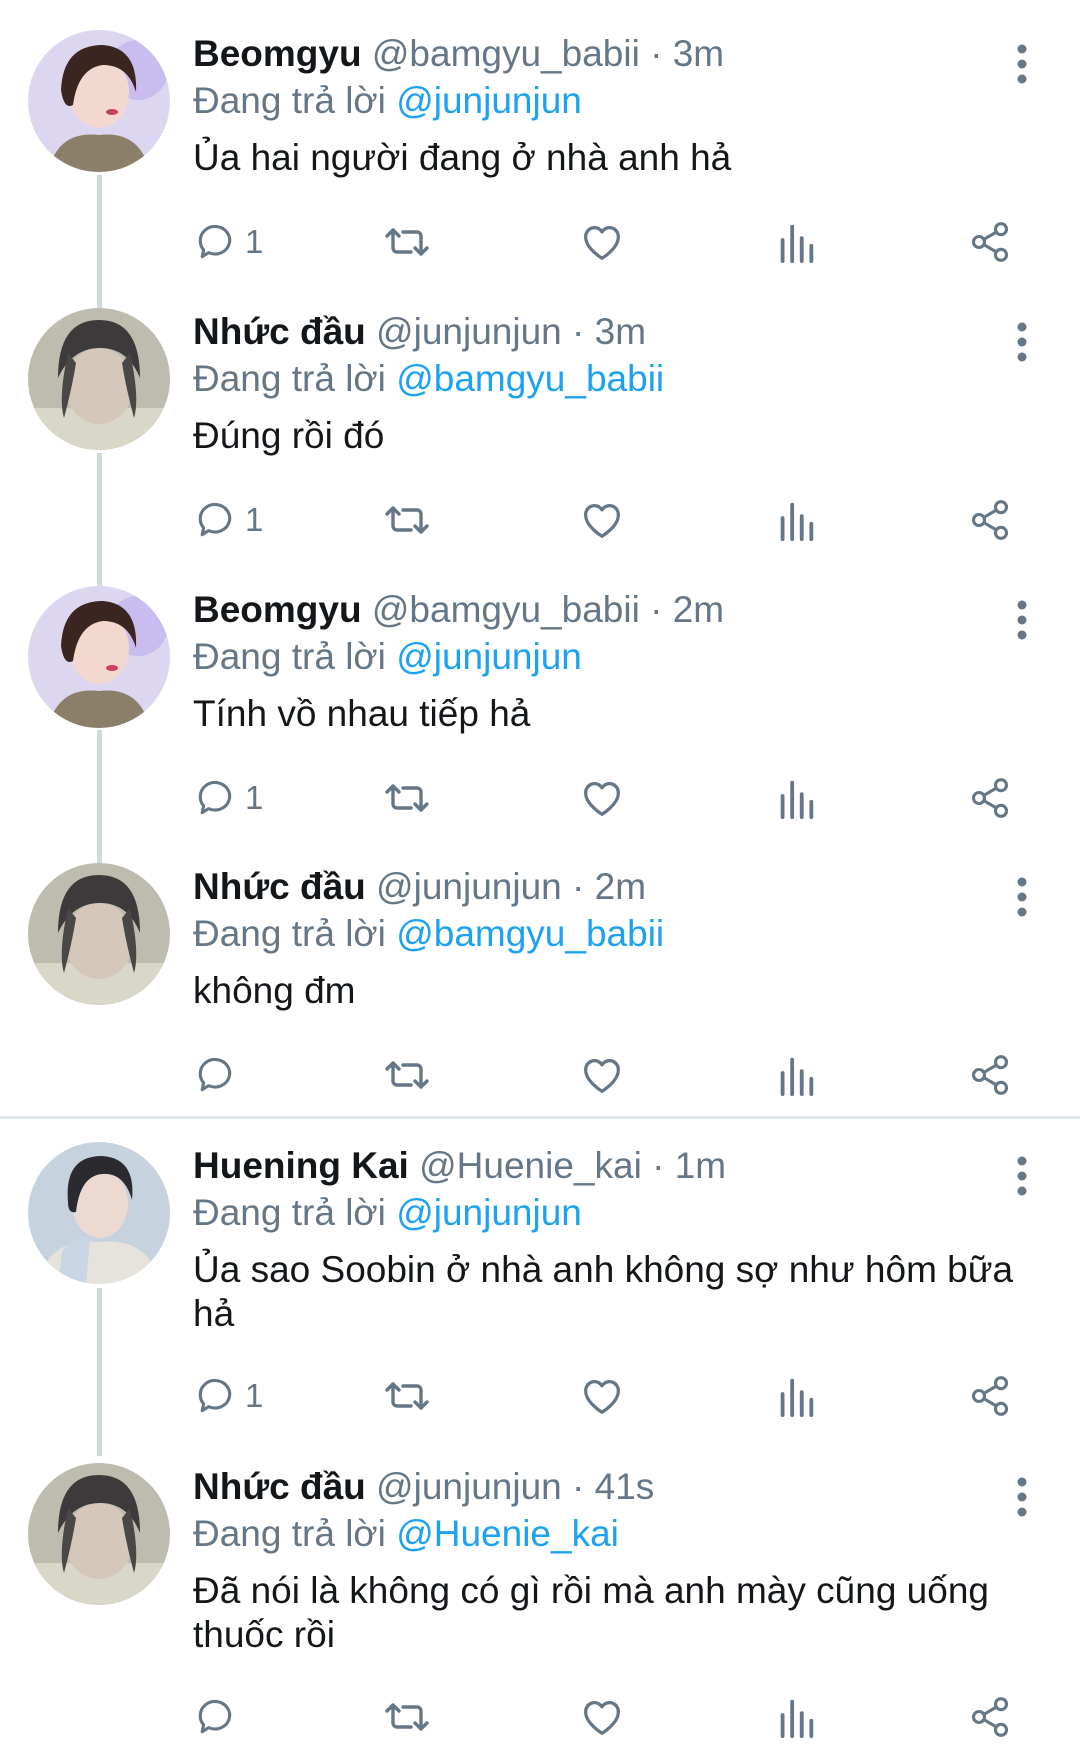 The image size is (1080, 1758). I want to click on reply-icon, so click(215, 1395).